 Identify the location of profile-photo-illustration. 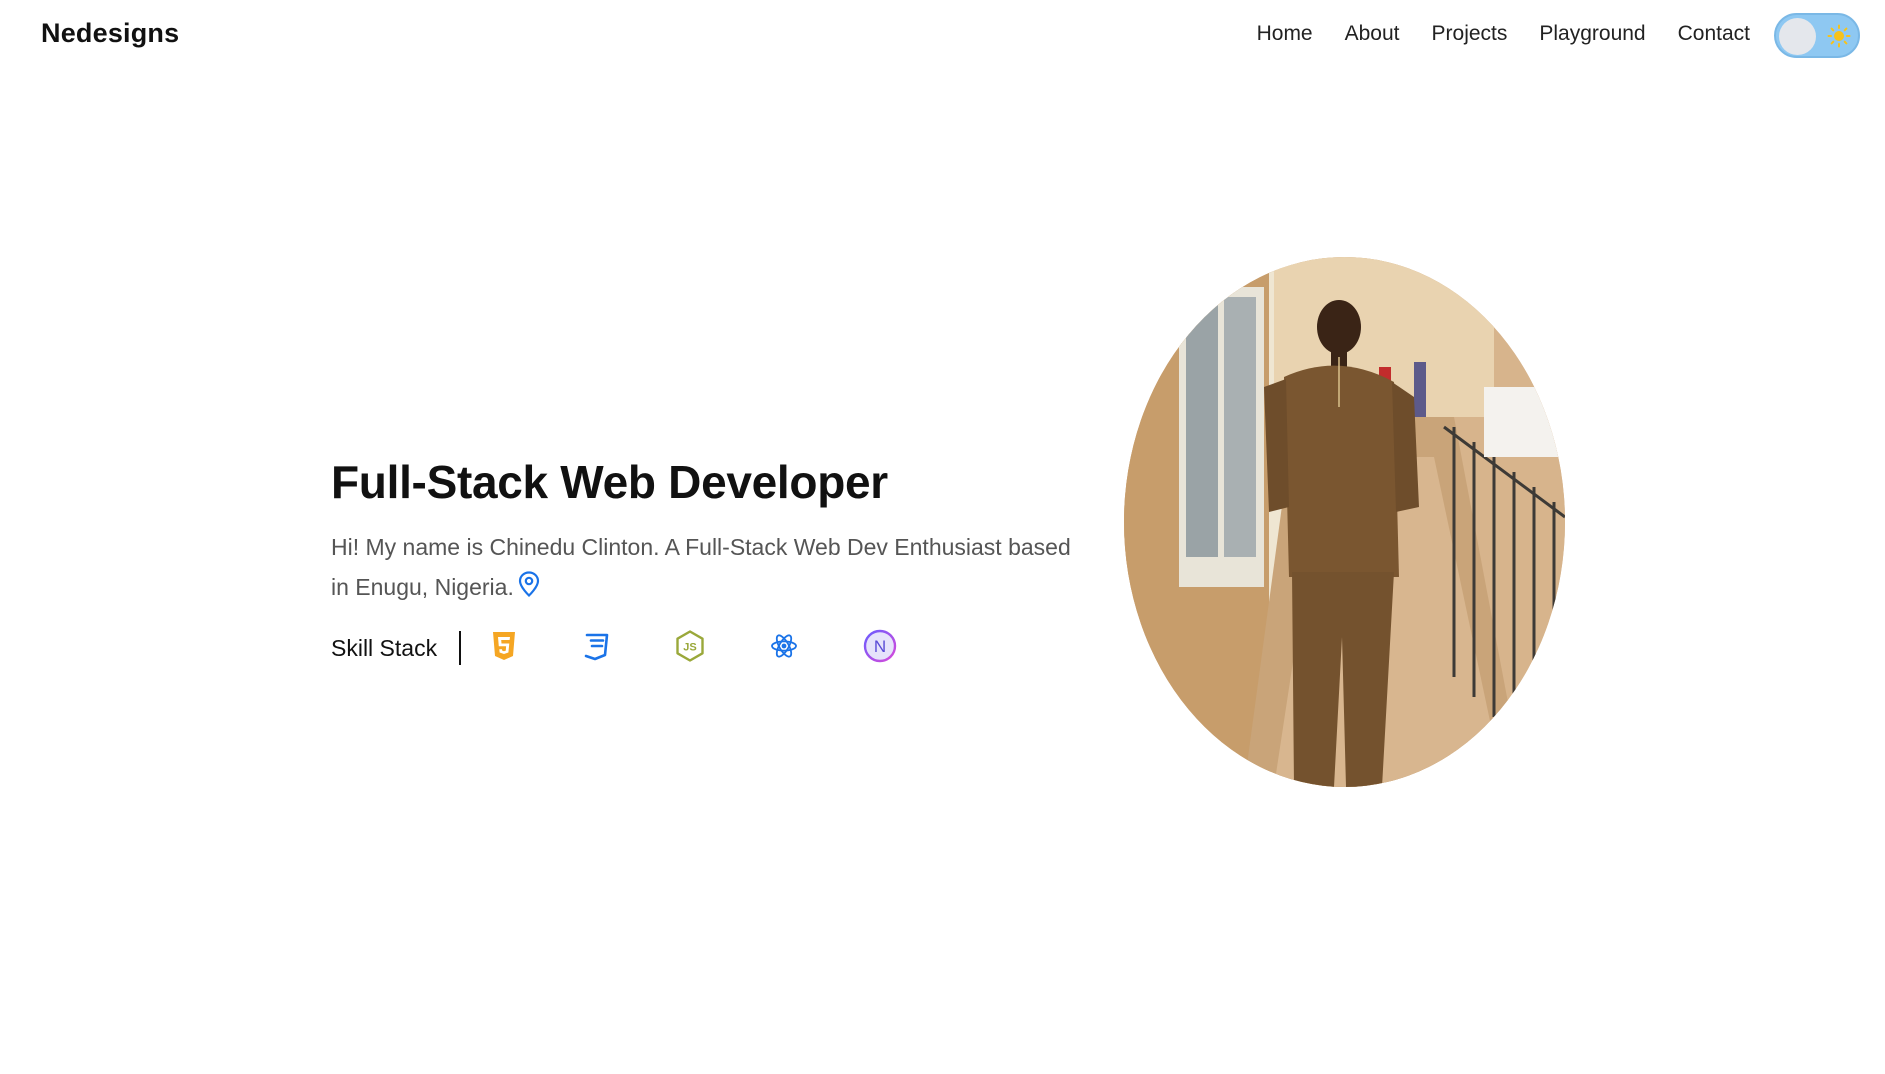
(1344, 522).